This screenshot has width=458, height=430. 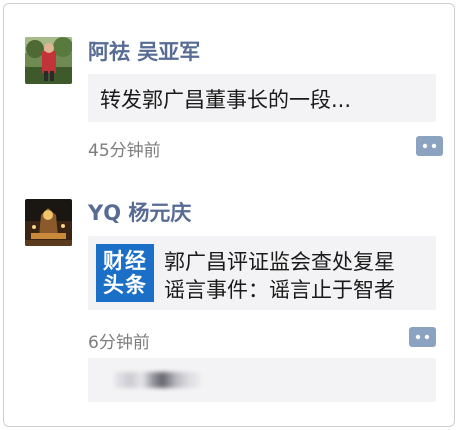 I want to click on post-timestamp: 6分钟前, so click(x=119, y=343).